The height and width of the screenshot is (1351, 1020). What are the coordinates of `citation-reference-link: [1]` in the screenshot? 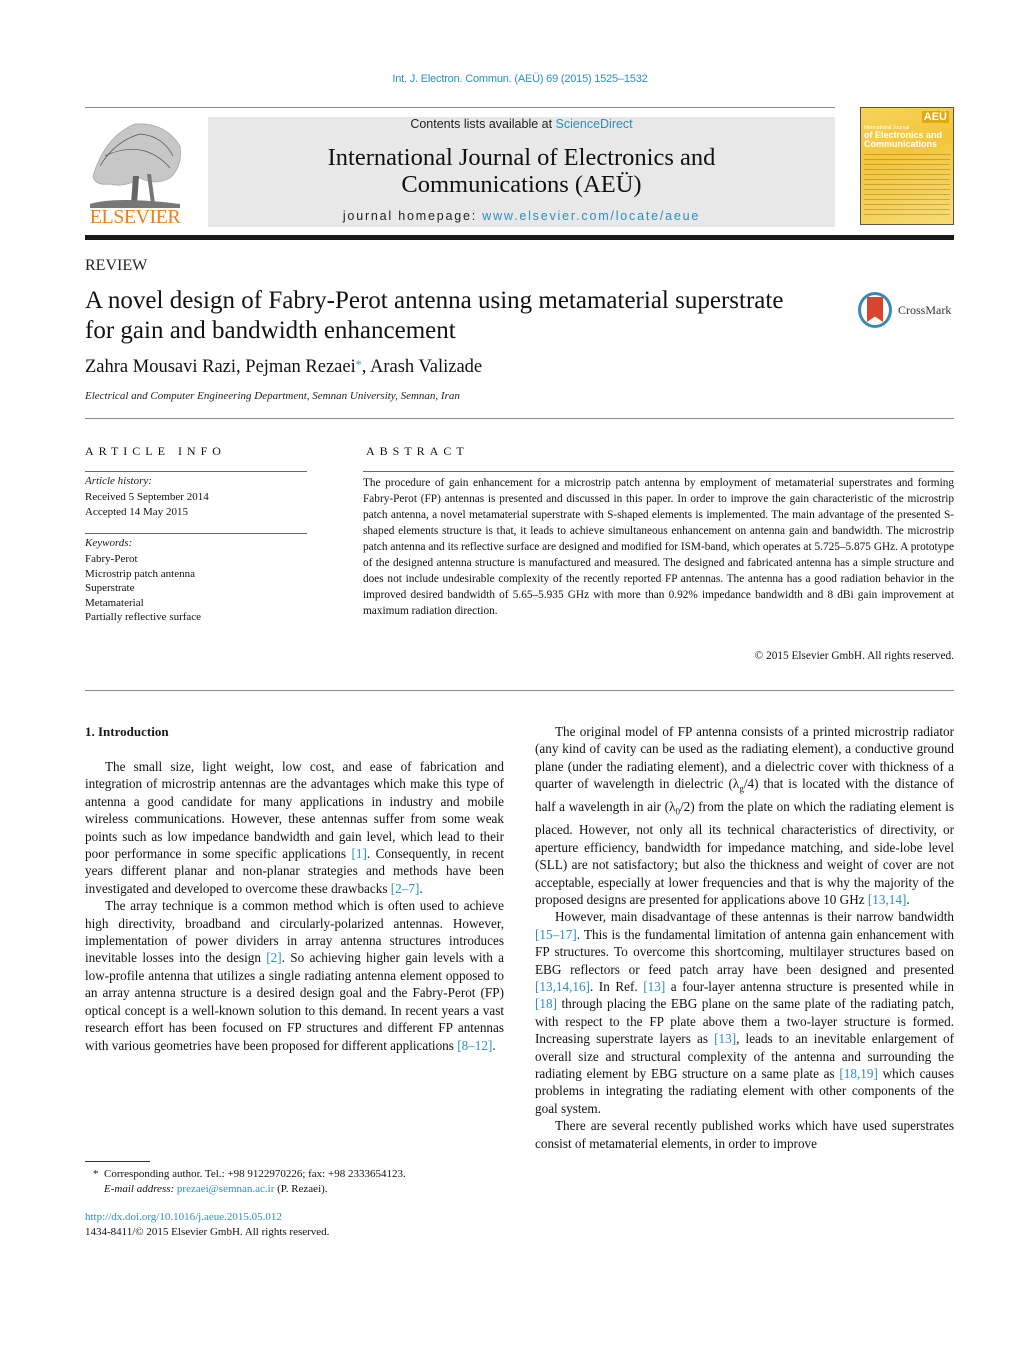 It's located at (358, 853).